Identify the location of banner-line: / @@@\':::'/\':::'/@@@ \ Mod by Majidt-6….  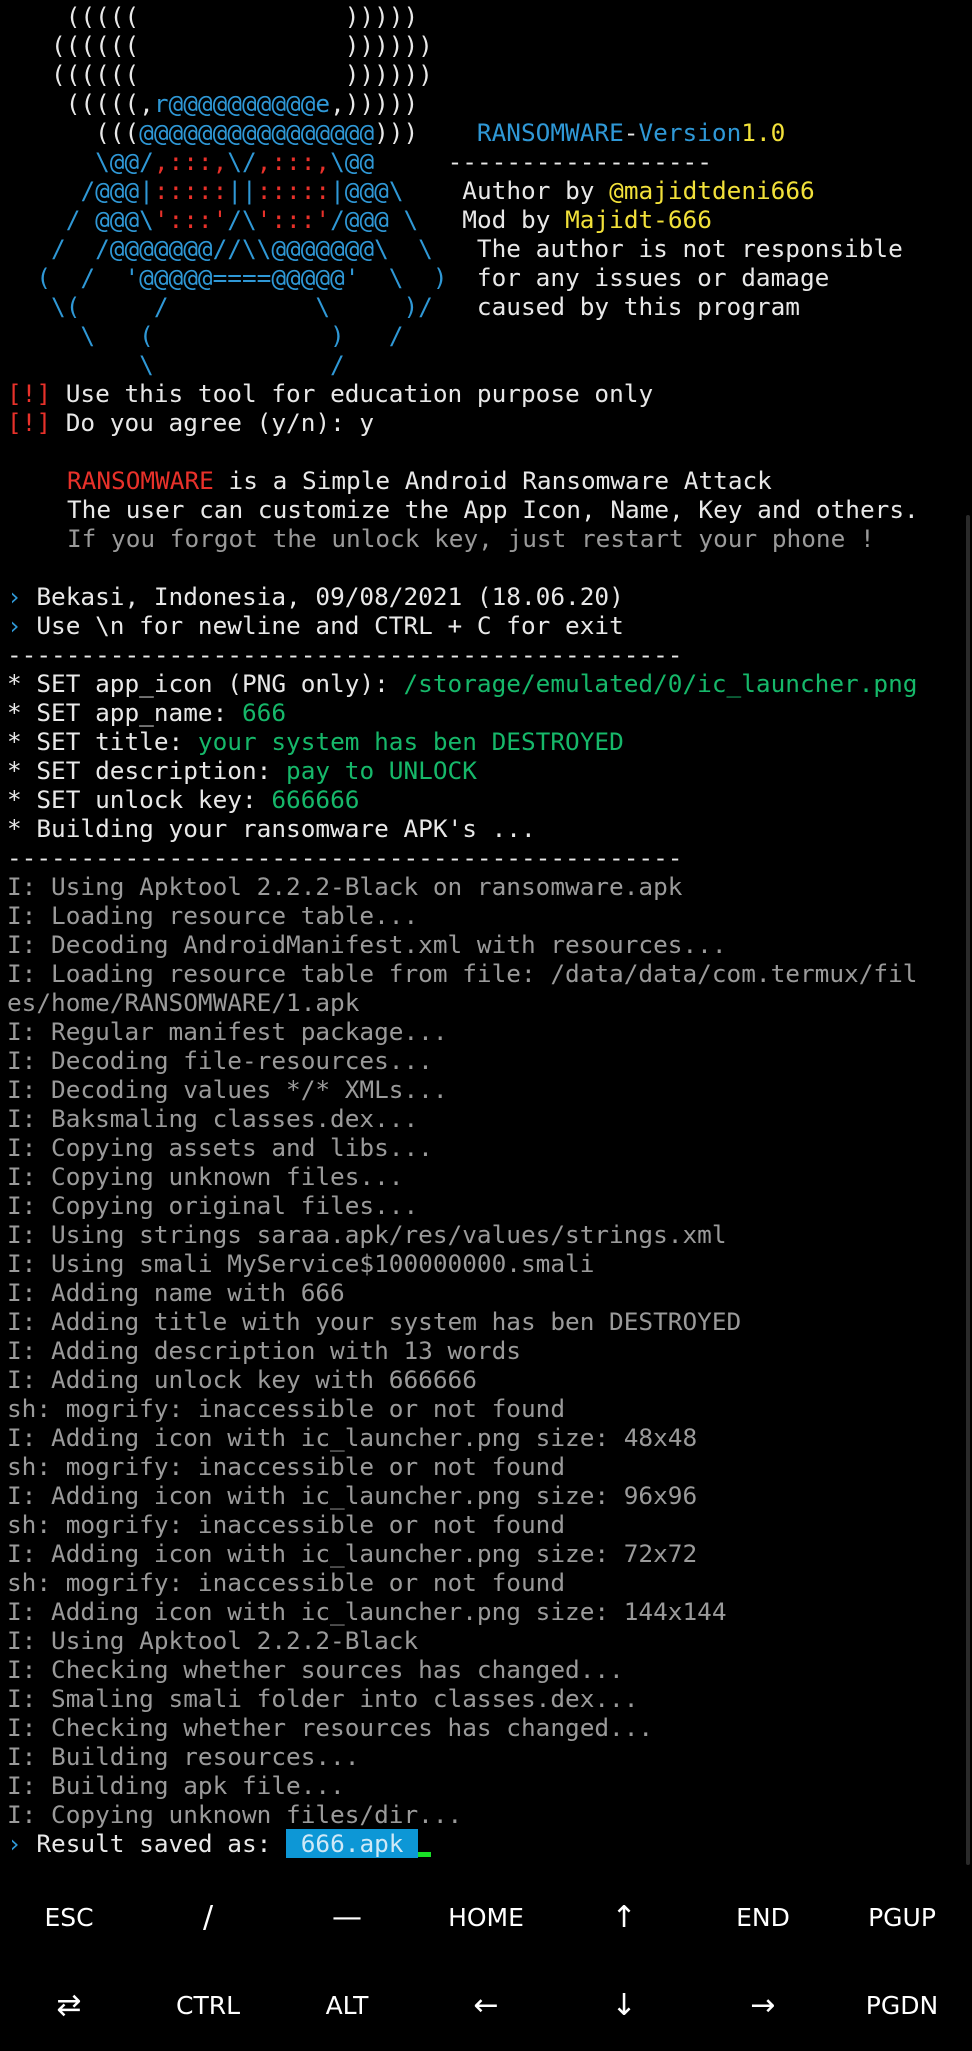
(388, 219).